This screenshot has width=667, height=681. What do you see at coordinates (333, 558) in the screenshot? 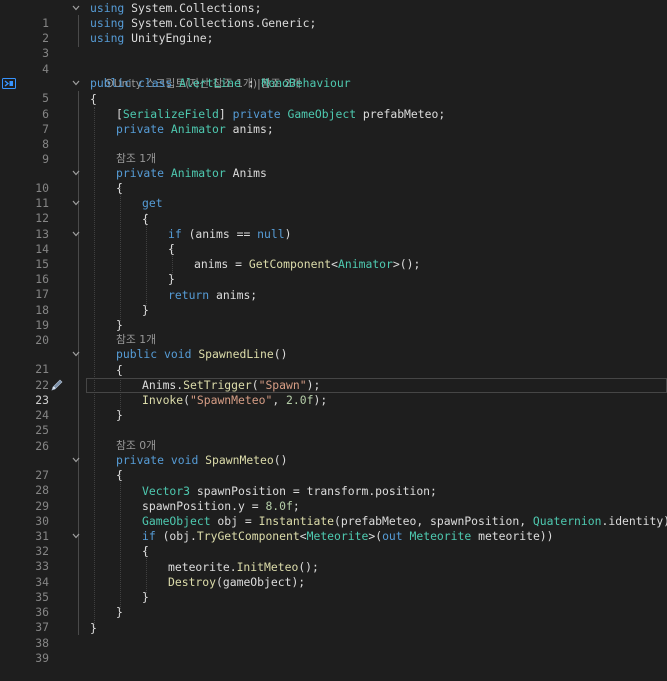
I see `code-line: 33 {` at bounding box center [333, 558].